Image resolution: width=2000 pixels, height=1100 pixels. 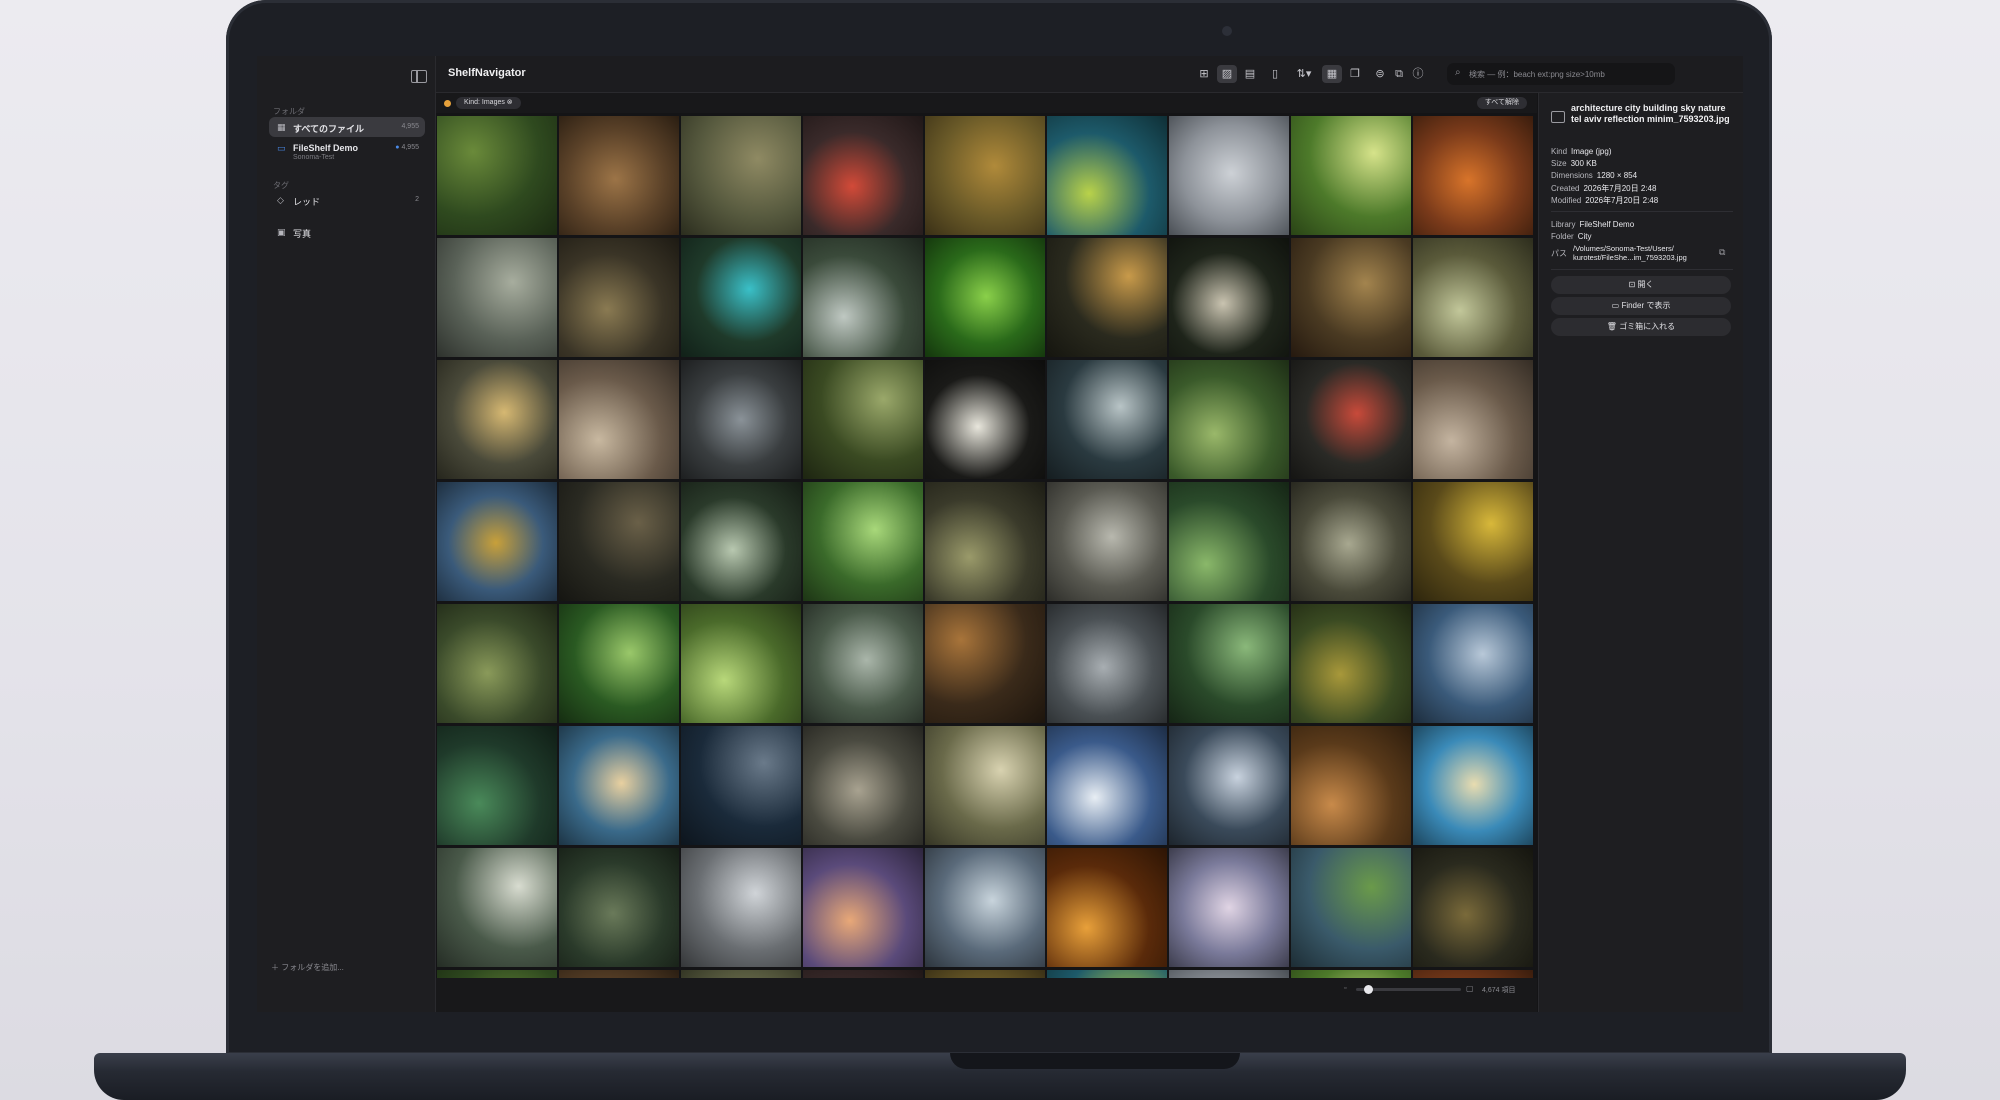 I want to click on document-icon: ▯, so click(x=1275, y=74).